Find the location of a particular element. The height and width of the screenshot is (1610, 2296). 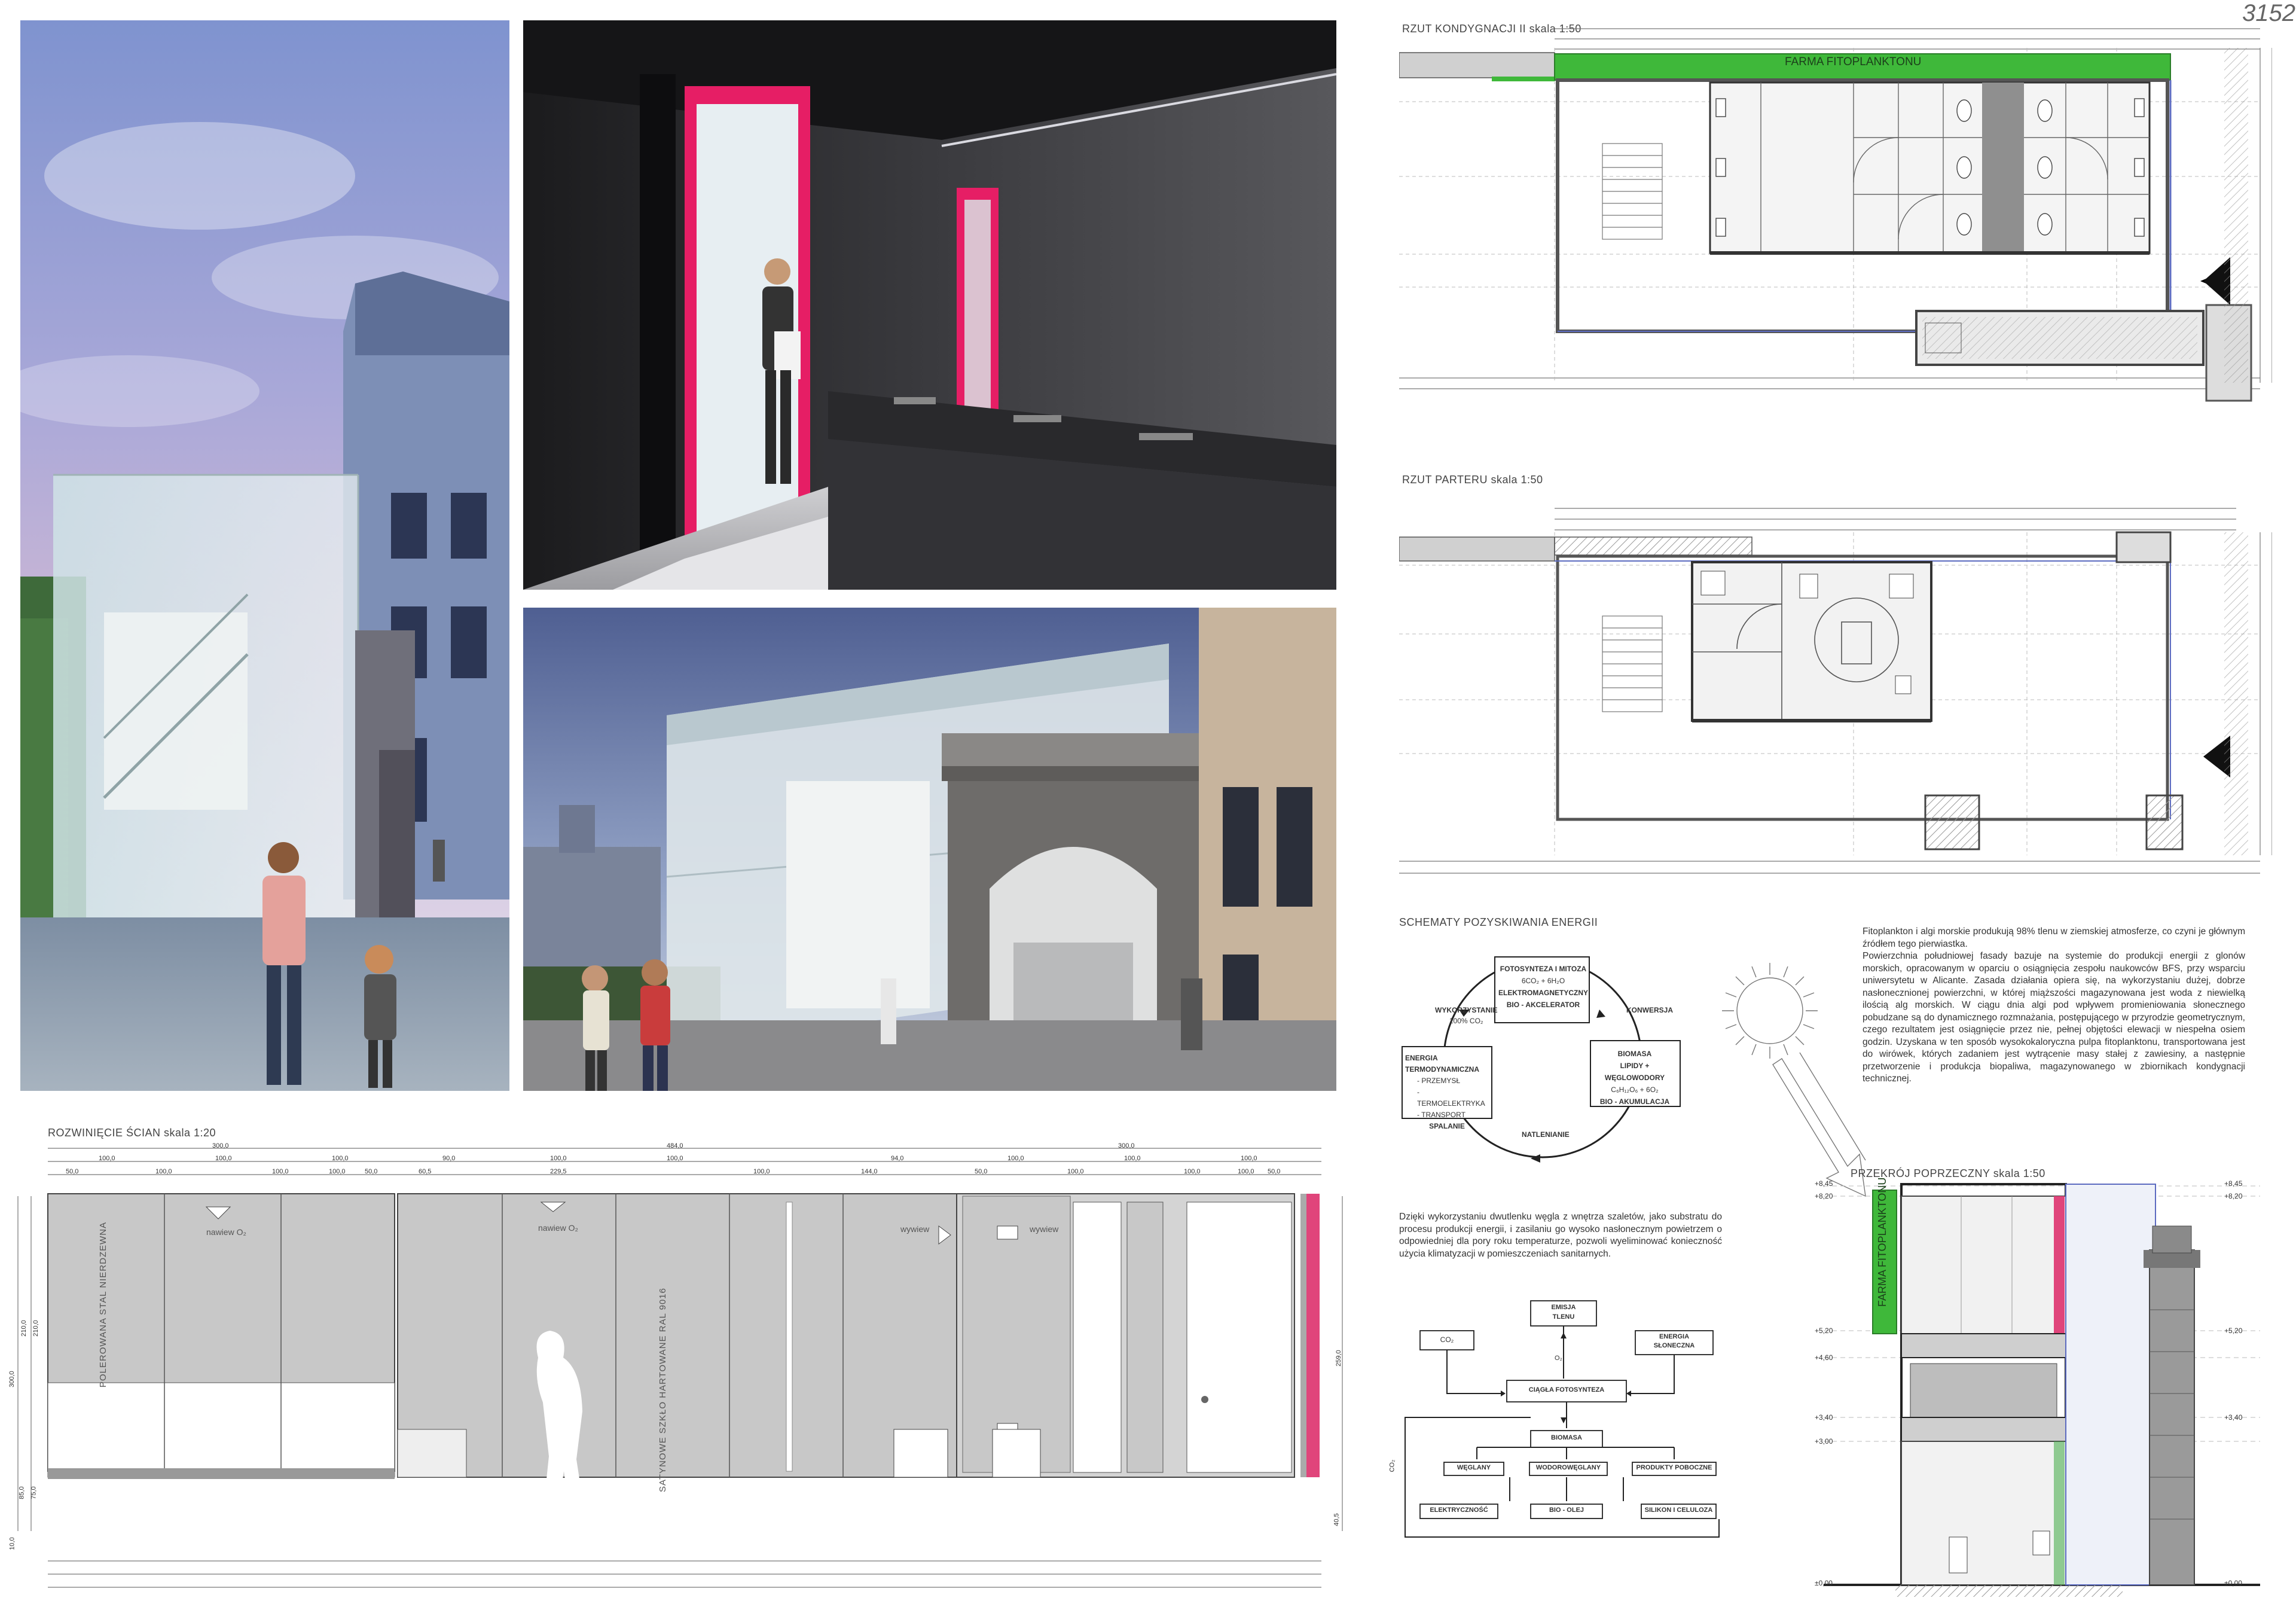

dim-r3-11: 100,0 is located at coordinates (1075, 1171).